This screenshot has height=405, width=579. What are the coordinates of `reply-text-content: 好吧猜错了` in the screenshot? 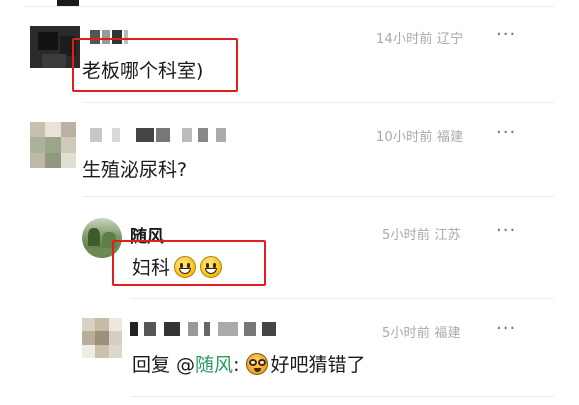 It's located at (318, 365).